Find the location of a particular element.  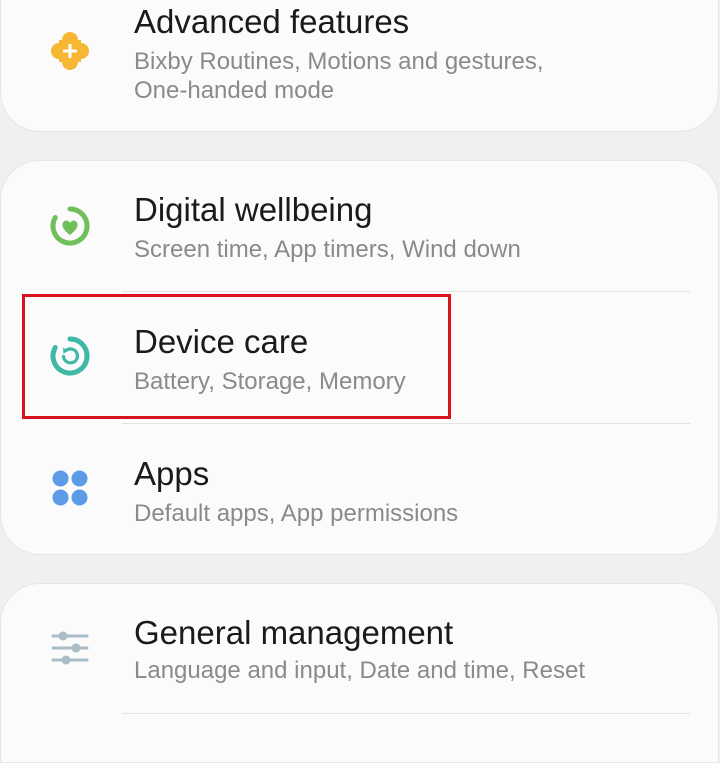

sliders-icon is located at coordinates (70, 648).